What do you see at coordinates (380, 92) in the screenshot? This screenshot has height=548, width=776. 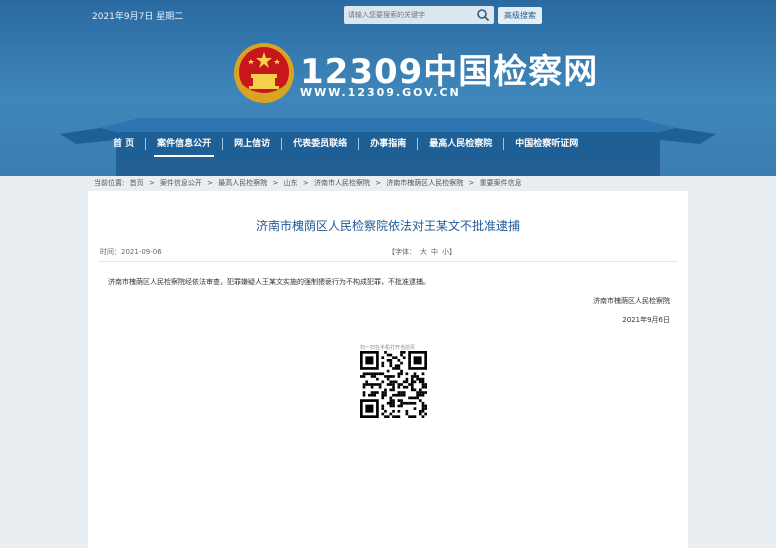 I see `site-logo-url: WWW.12309.GOV.CN` at bounding box center [380, 92].